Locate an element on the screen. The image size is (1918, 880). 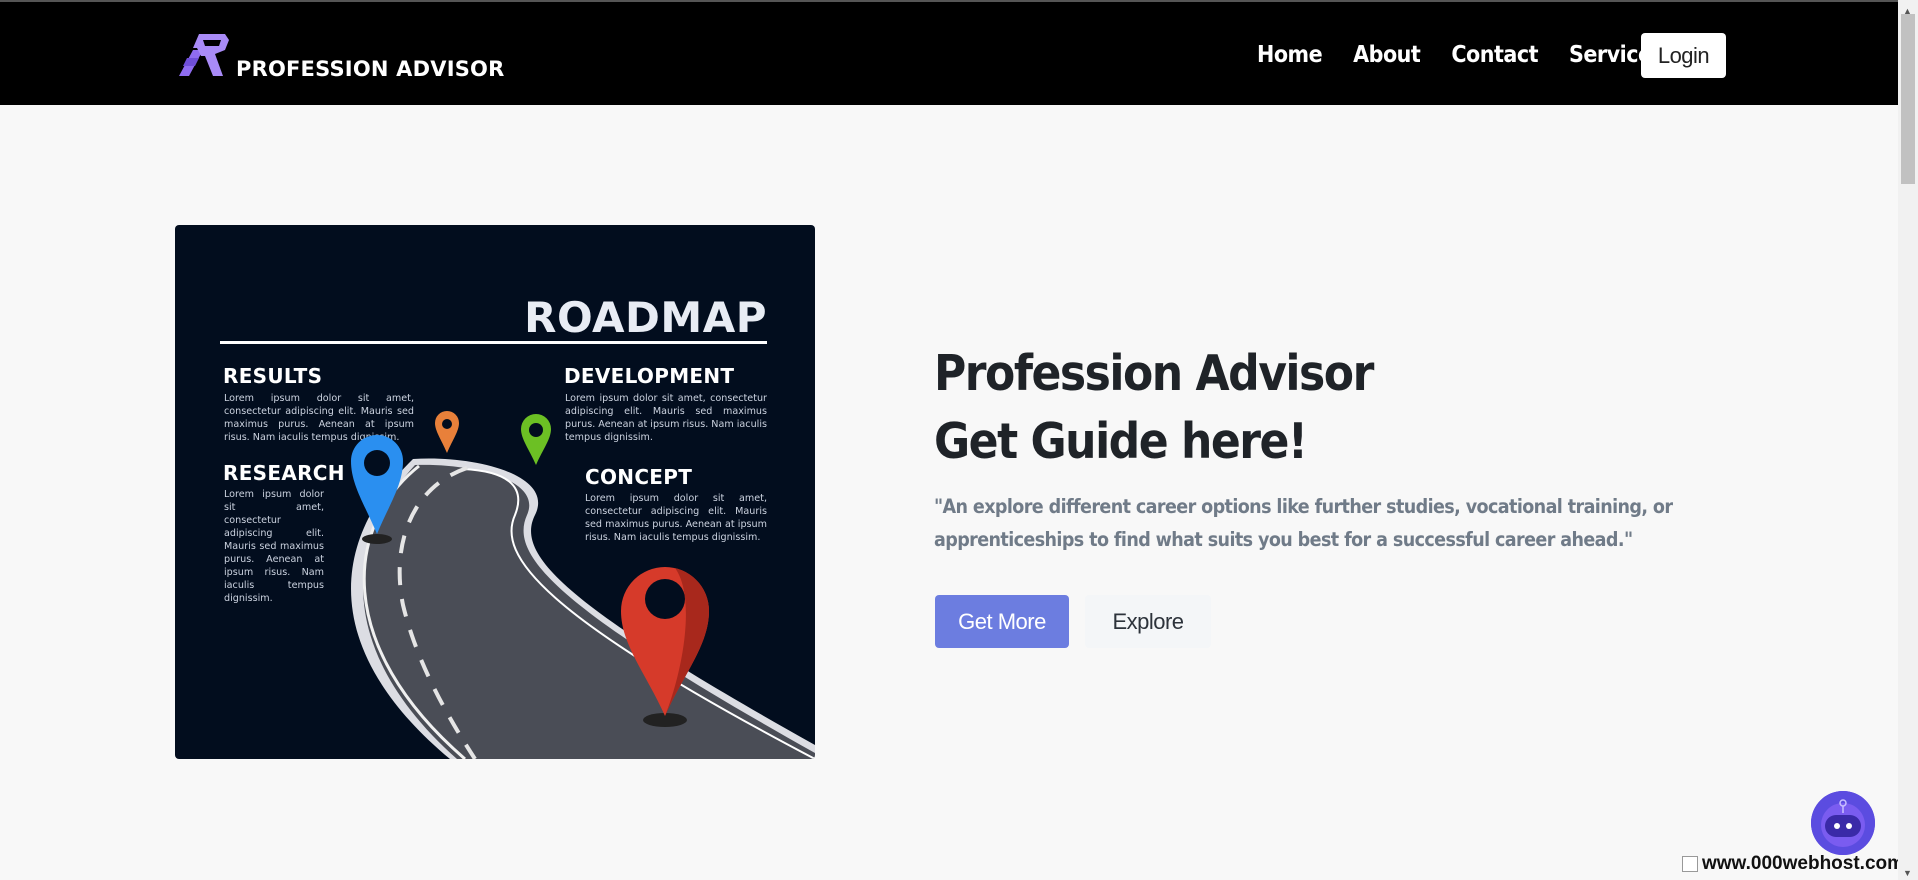
chatbot-icon is located at coordinates (1843, 823).